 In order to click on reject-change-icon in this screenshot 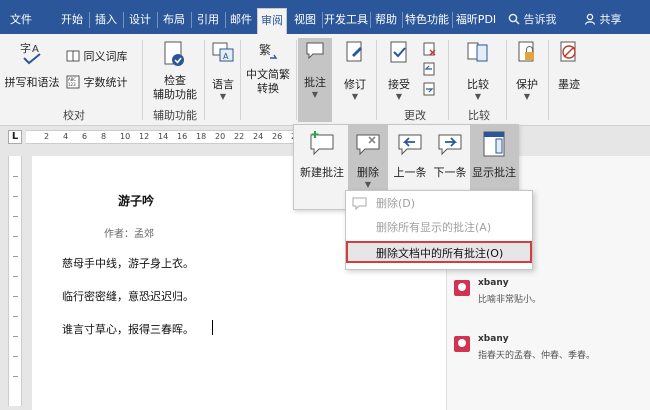, I will do `click(429, 49)`.